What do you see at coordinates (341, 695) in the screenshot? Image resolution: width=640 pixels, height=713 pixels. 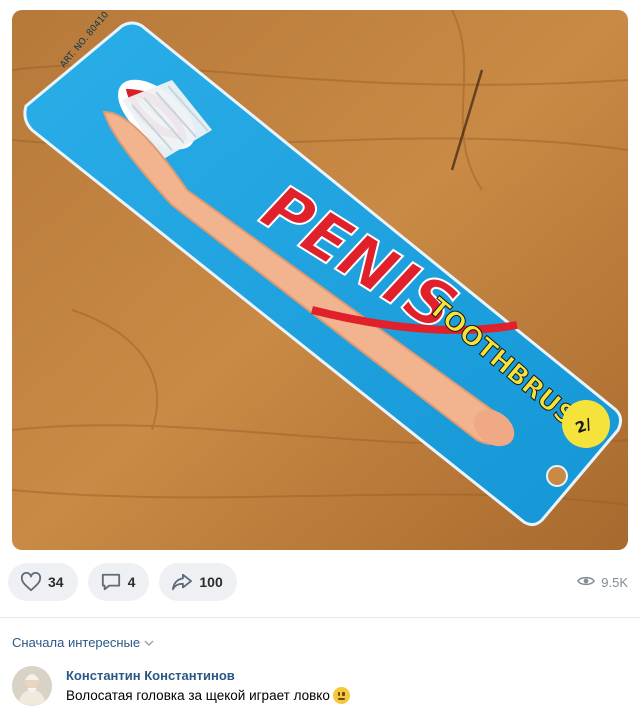 I see `neutral-face-emoji-icon` at bounding box center [341, 695].